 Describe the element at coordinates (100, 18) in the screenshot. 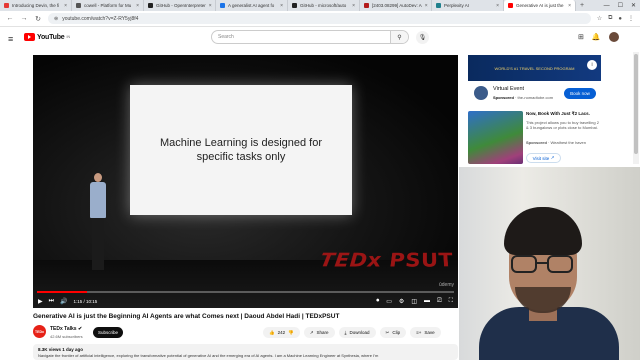

I see `url-text: youtube.com/watch?v=Z-RY5yj8f4` at that location.